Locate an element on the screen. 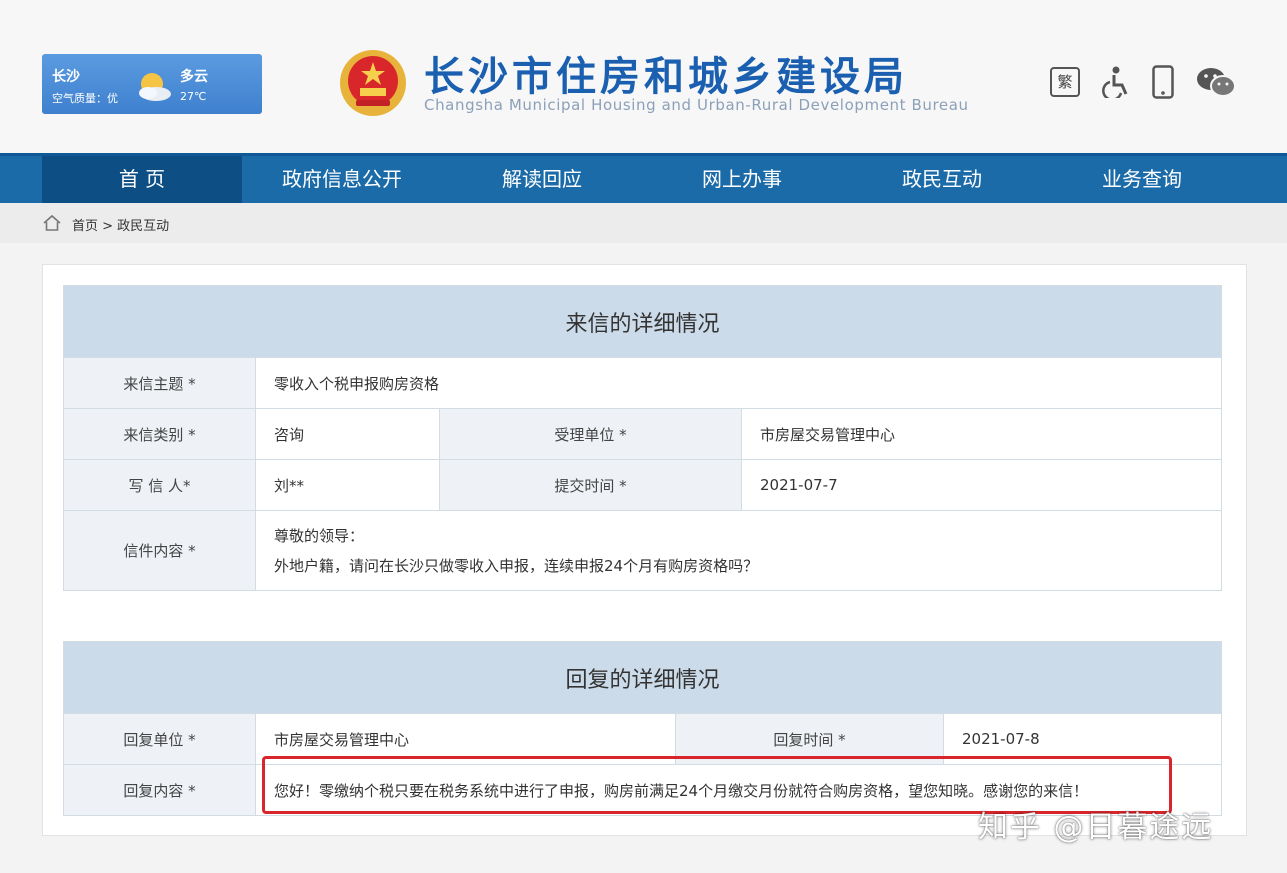 This screenshot has height=873, width=1287. breadcrumb: 首页 > 政民互动 is located at coordinates (643, 223).